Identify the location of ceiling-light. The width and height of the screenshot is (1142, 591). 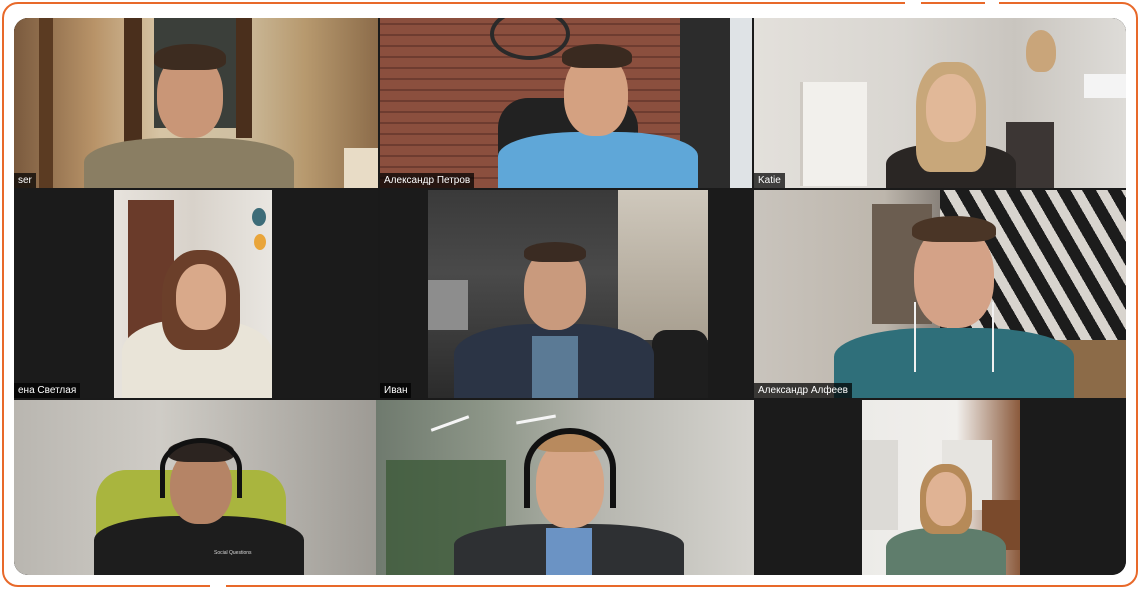
(536, 419).